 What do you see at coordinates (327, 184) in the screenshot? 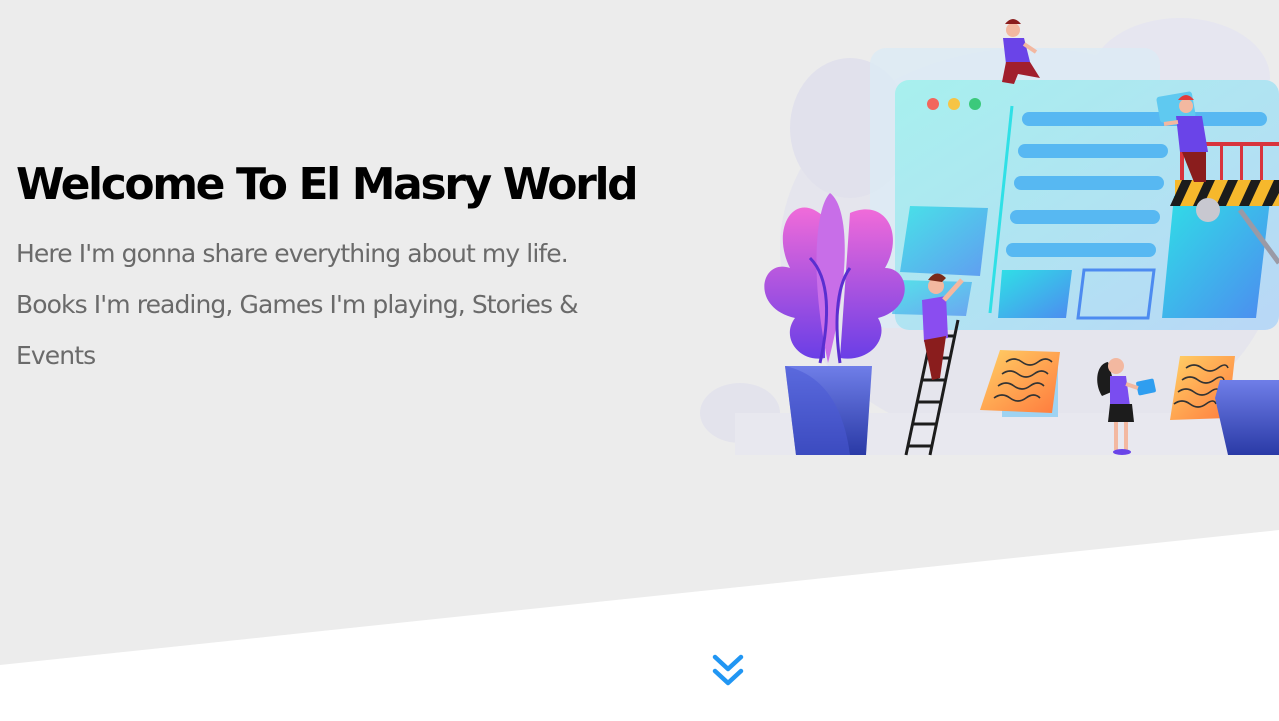
I see `page-title: Welcome To El Masry World` at bounding box center [327, 184].